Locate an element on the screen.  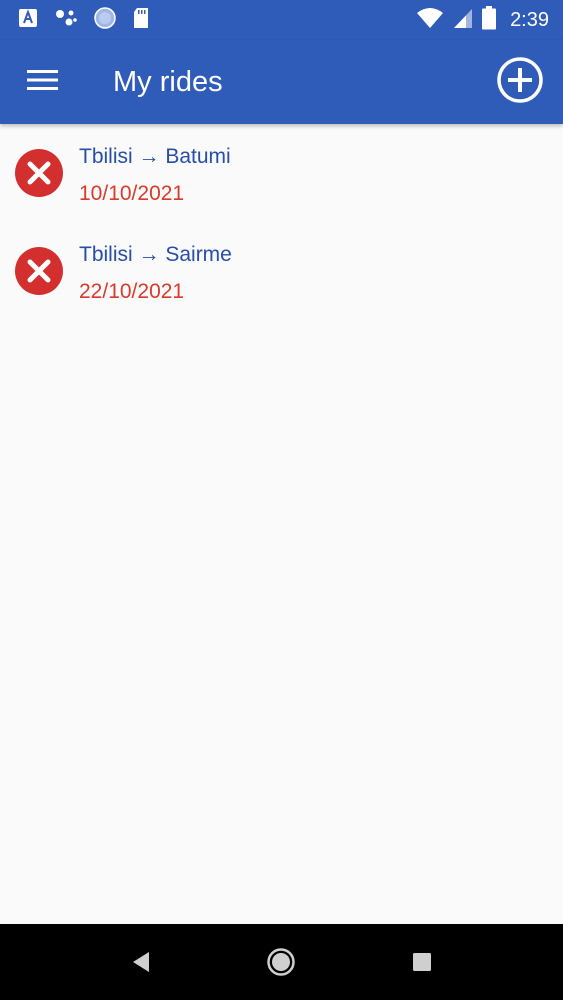
add-ride-button is located at coordinates (520, 82).